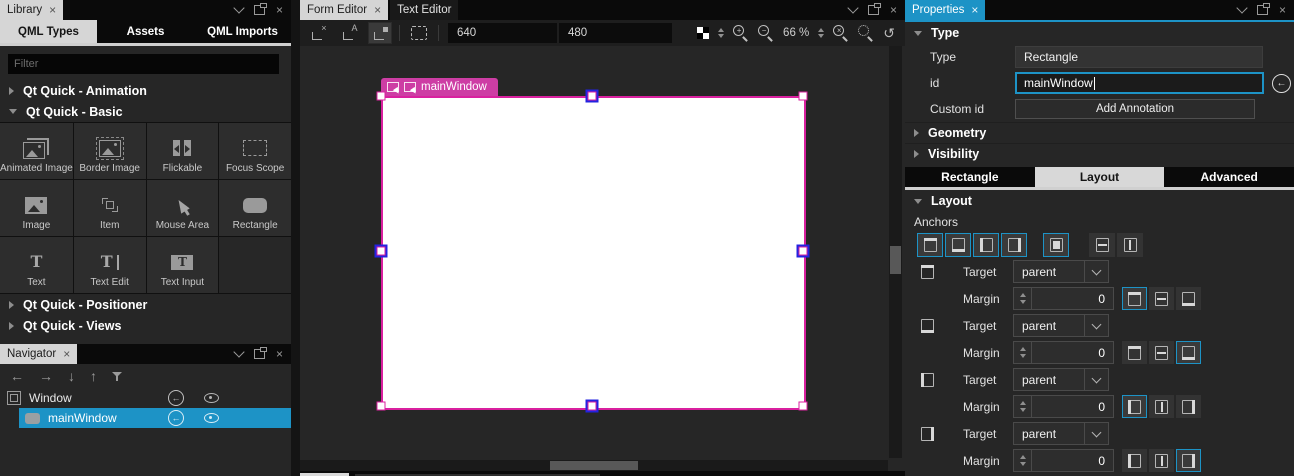  Describe the element at coordinates (17, 376) in the screenshot. I see `move-left-icon: ←` at that location.